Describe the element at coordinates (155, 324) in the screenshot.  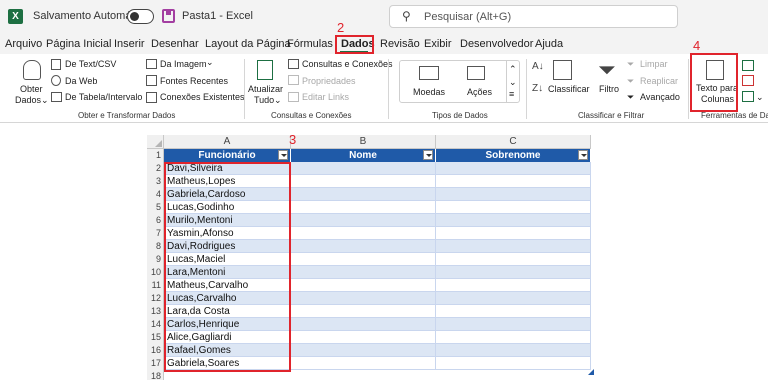
I see `row-header: 14` at that location.